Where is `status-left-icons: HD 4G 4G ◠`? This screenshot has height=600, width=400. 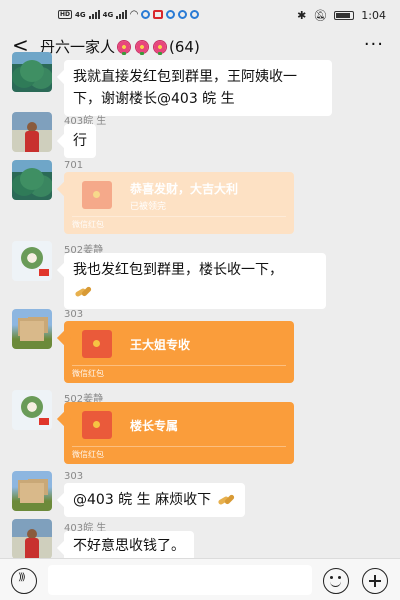 status-left-icons: HD 4G 4G ◠ is located at coordinates (128, 14).